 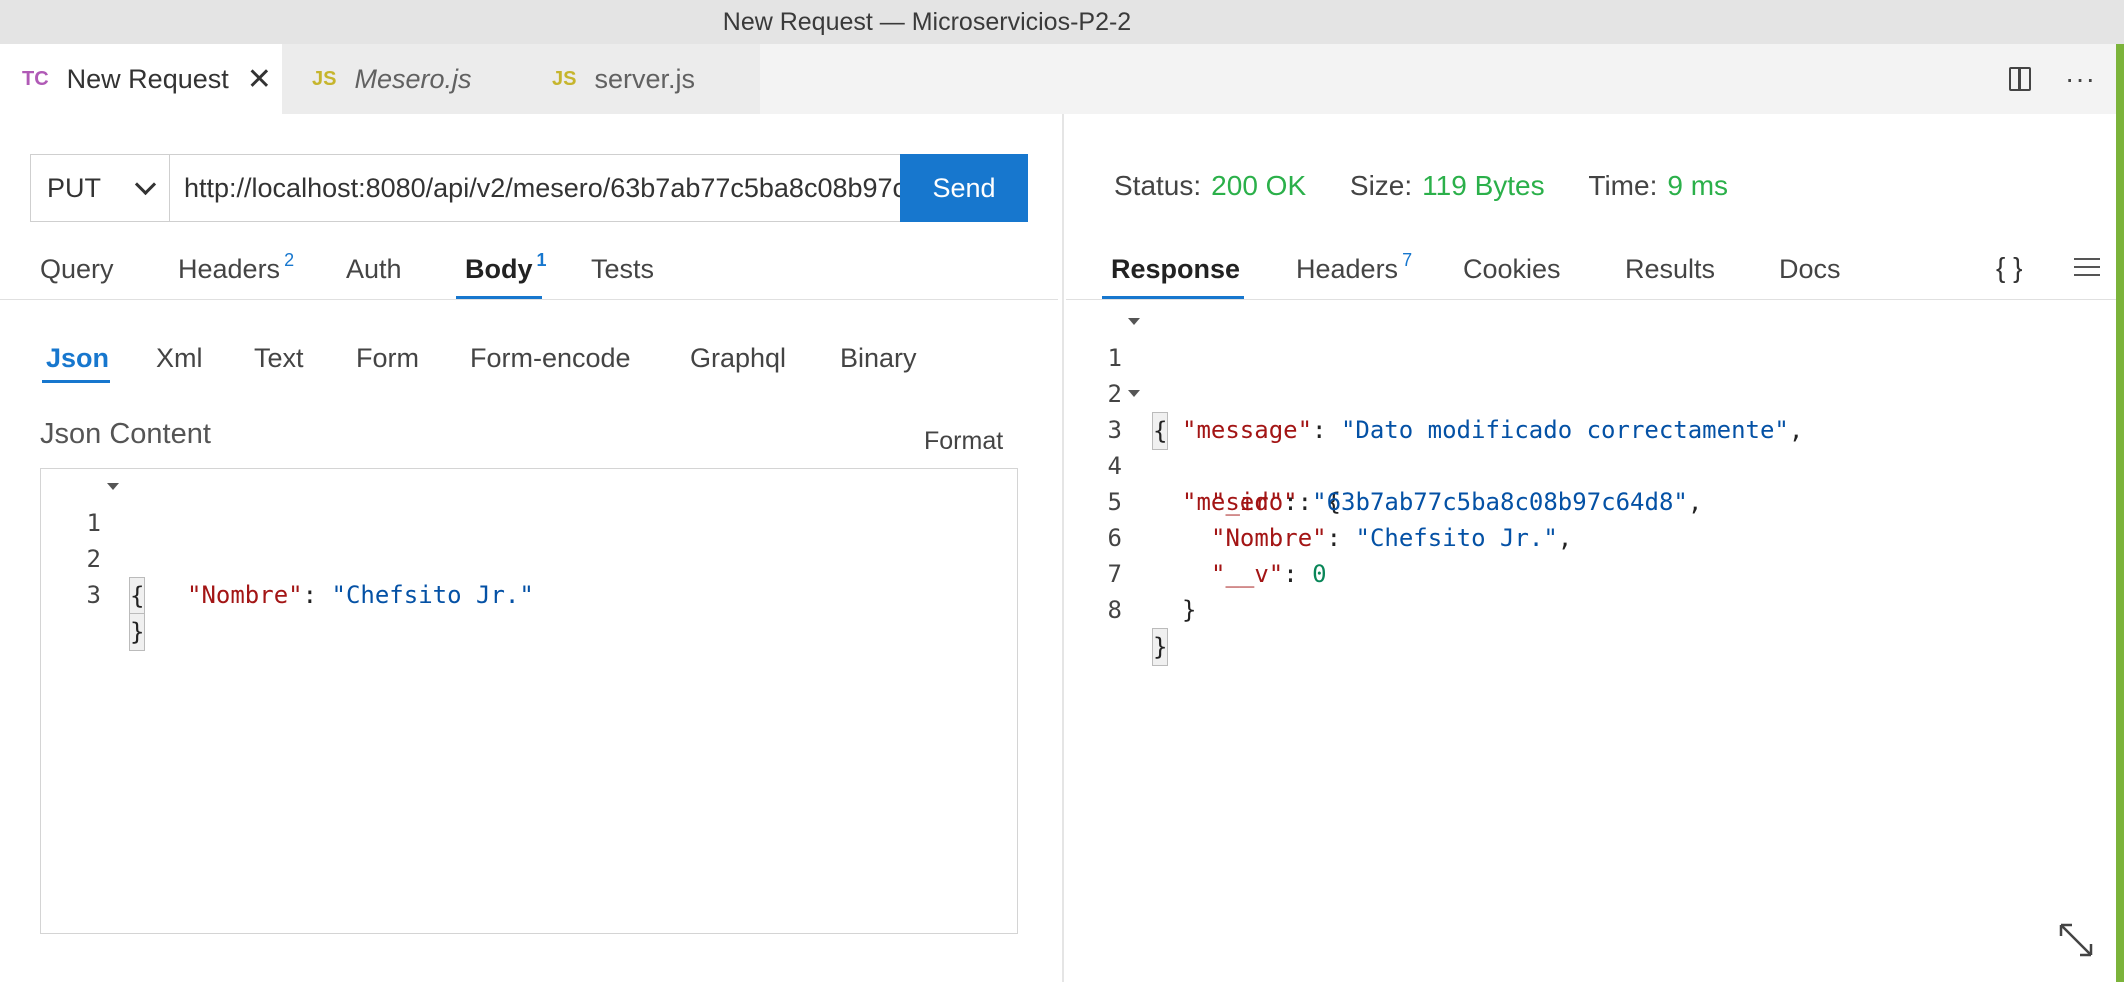 I want to click on tab-mesero-js: JS Mesero.js, so click(x=402, y=79).